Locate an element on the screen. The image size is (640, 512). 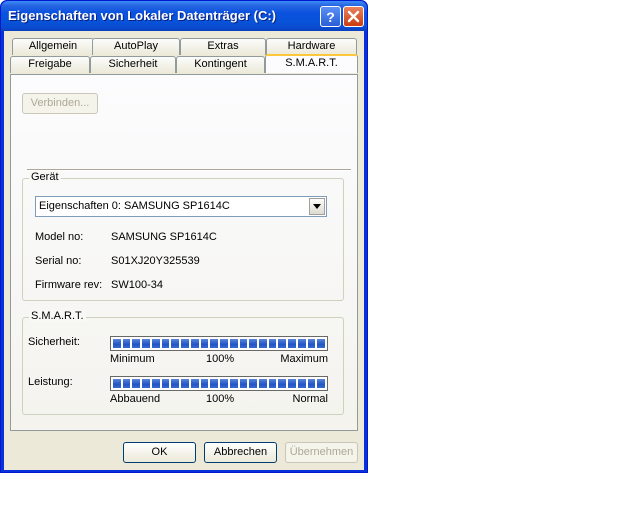
performance-scale: Abbauend 100% Normal is located at coordinates (219, 400).